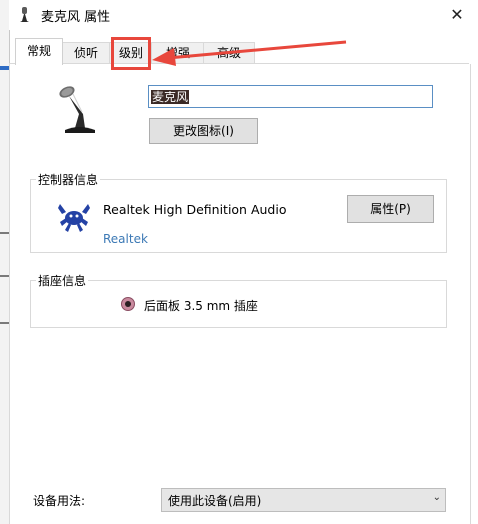  What do you see at coordinates (436, 497) in the screenshot?
I see `chevron-down-icon: ⌄` at bounding box center [436, 497].